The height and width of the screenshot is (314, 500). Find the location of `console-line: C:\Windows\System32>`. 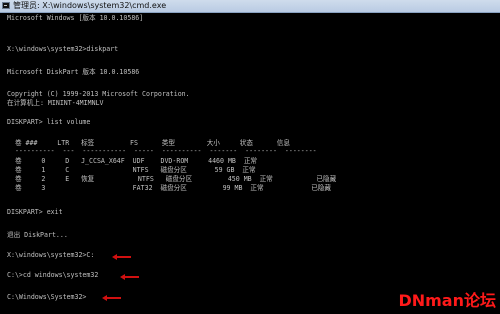

console-line: C:\Windows\System32> is located at coordinates (47, 297).